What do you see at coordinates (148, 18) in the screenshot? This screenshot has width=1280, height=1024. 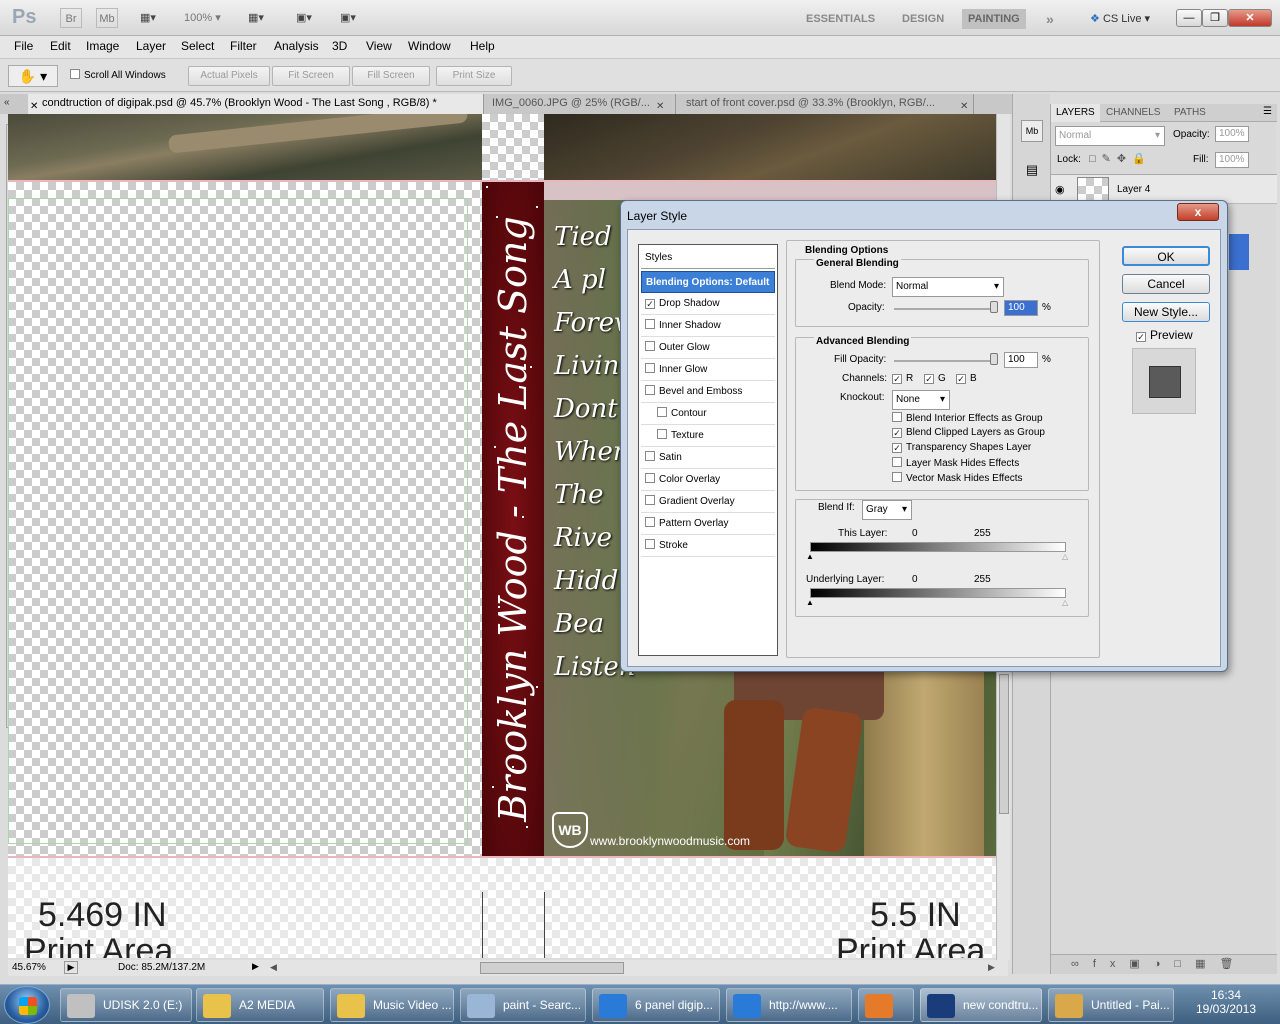 I see `extras-menu-icon: ▦▾` at bounding box center [148, 18].